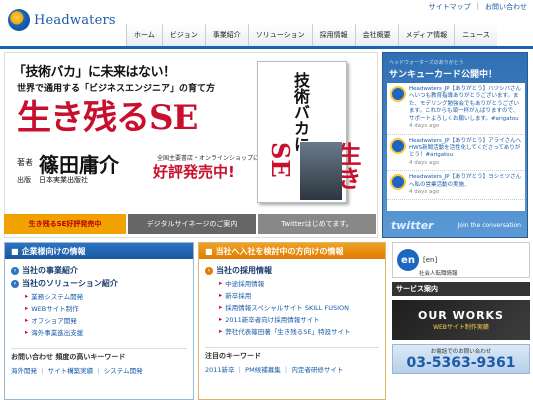 This screenshot has height=400, width=533. Describe the element at coordinates (292, 270) in the screenshot. I see `list-item: › 当社の採用情報` at that location.